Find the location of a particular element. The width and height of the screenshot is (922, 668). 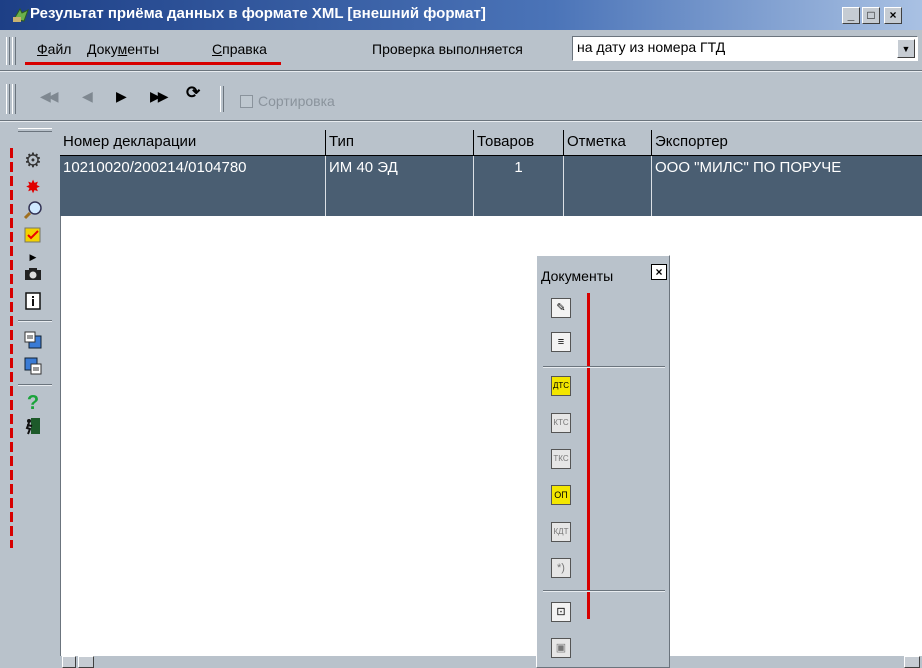

kts-icon: КТС is located at coordinates (561, 423).